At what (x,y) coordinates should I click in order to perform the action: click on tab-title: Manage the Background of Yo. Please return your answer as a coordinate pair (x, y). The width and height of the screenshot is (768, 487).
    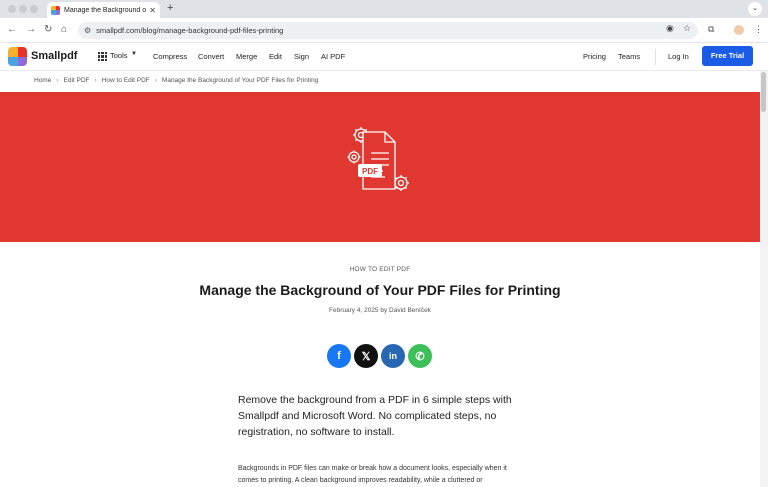
    Looking at the image, I should click on (105, 10).